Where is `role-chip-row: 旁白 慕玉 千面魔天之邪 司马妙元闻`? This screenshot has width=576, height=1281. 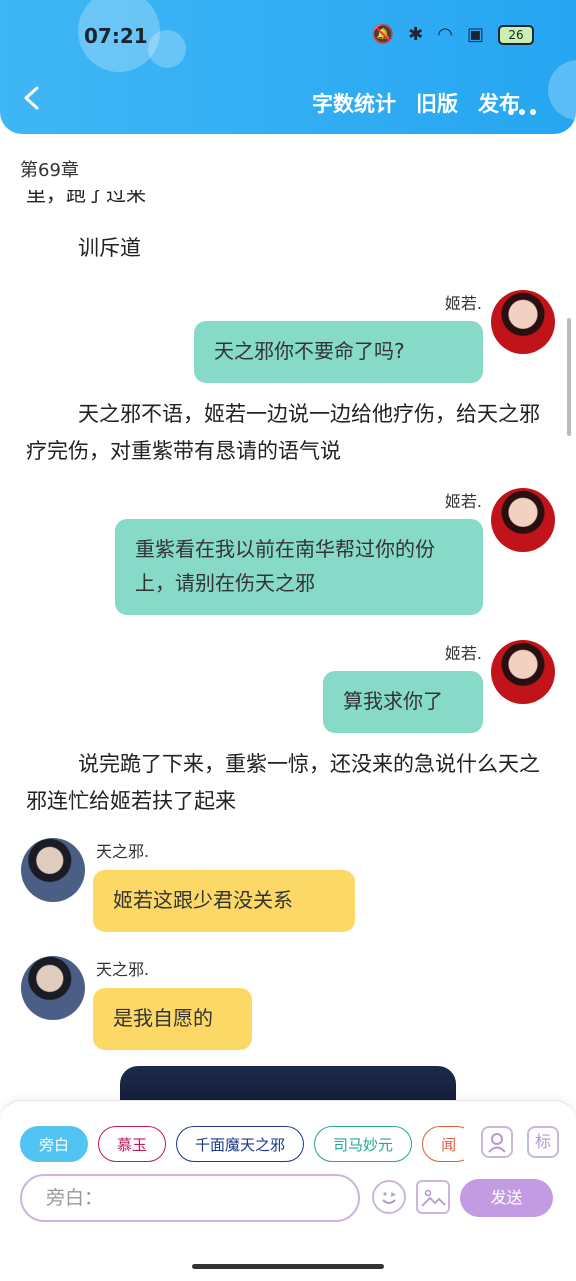
role-chip-row: 旁白 慕玉 千面魔天之邪 司马妙元闻 is located at coordinates (242, 1146).